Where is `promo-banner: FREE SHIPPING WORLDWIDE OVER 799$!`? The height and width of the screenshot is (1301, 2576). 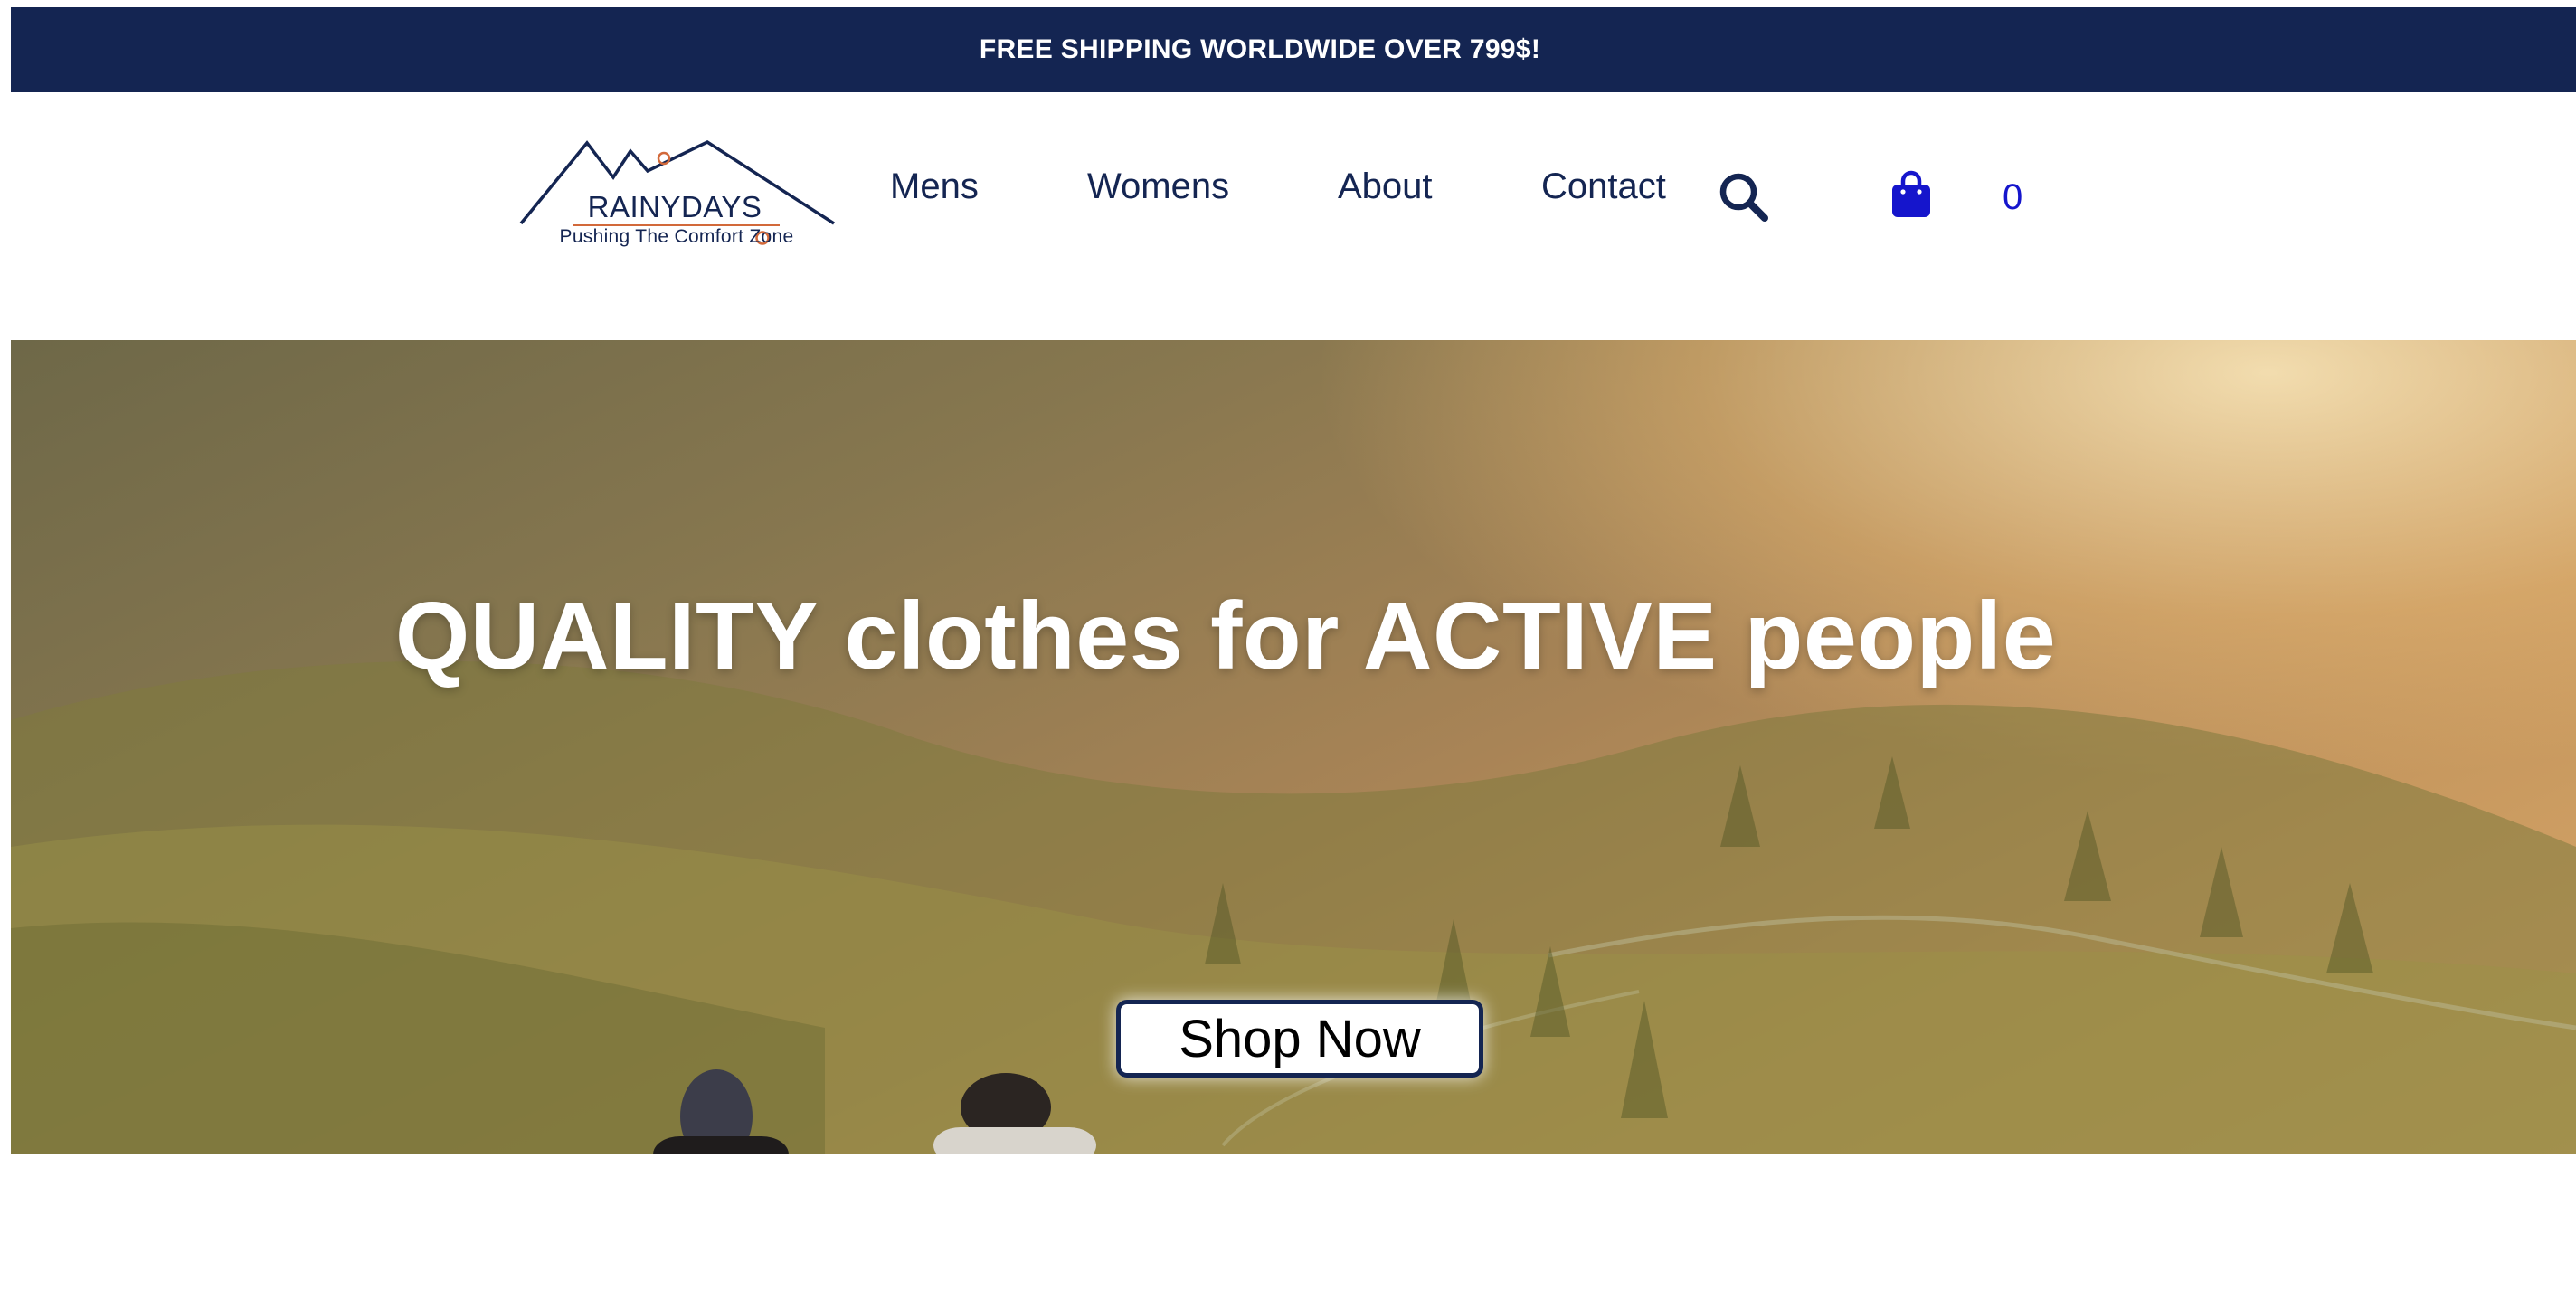
promo-banner: FREE SHIPPING WORLDWIDE OVER 799$! is located at coordinates (1294, 49).